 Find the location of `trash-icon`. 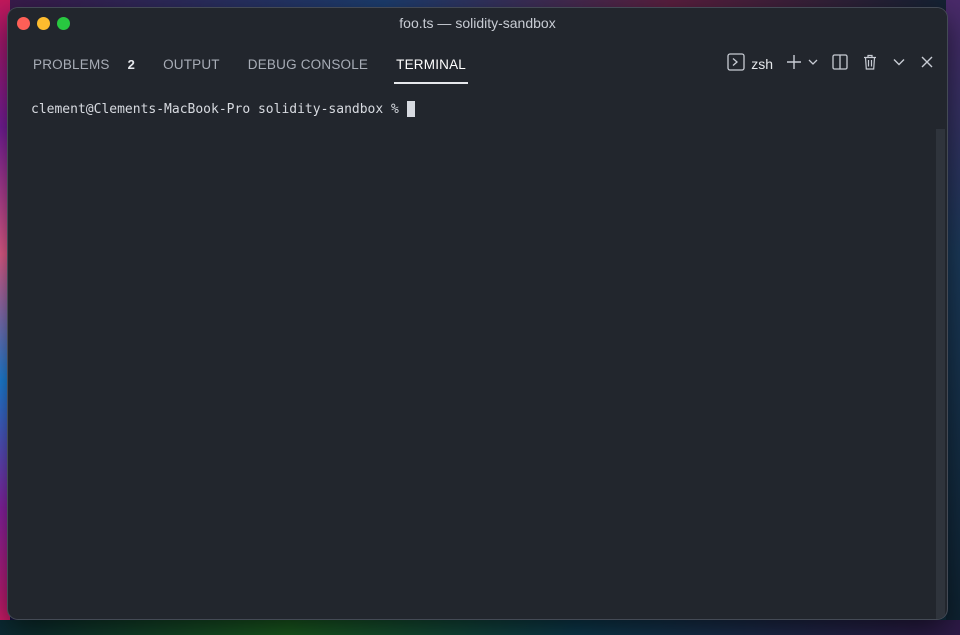

trash-icon is located at coordinates (870, 64).